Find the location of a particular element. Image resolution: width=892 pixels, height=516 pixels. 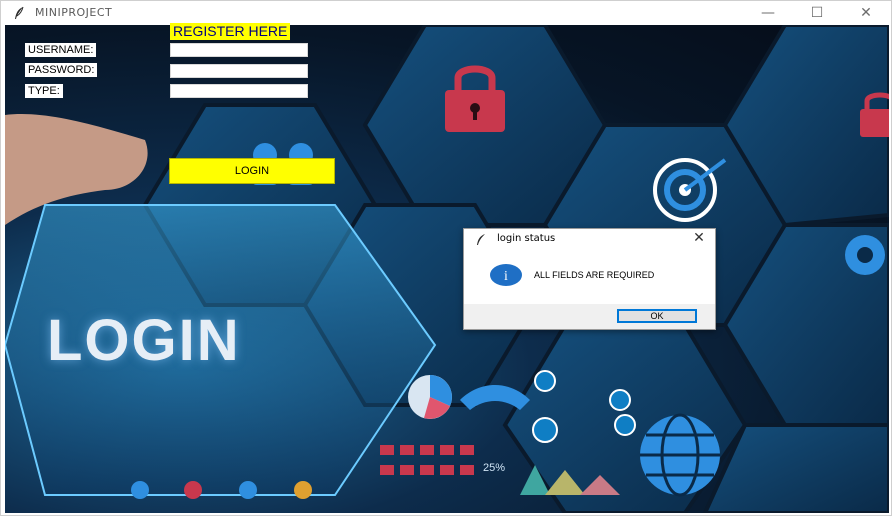

password-input is located at coordinates (239, 71).